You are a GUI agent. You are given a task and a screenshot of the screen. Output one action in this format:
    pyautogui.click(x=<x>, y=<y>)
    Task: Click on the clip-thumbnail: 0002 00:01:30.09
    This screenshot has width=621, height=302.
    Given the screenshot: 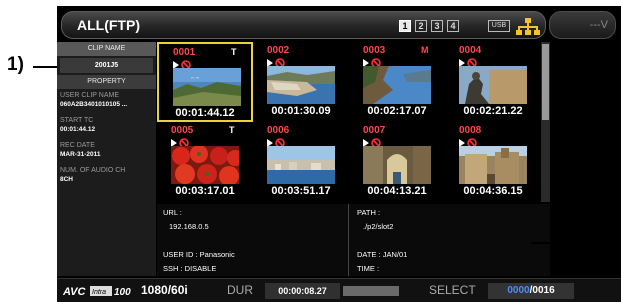 What is the action you would take?
    pyautogui.click(x=301, y=82)
    